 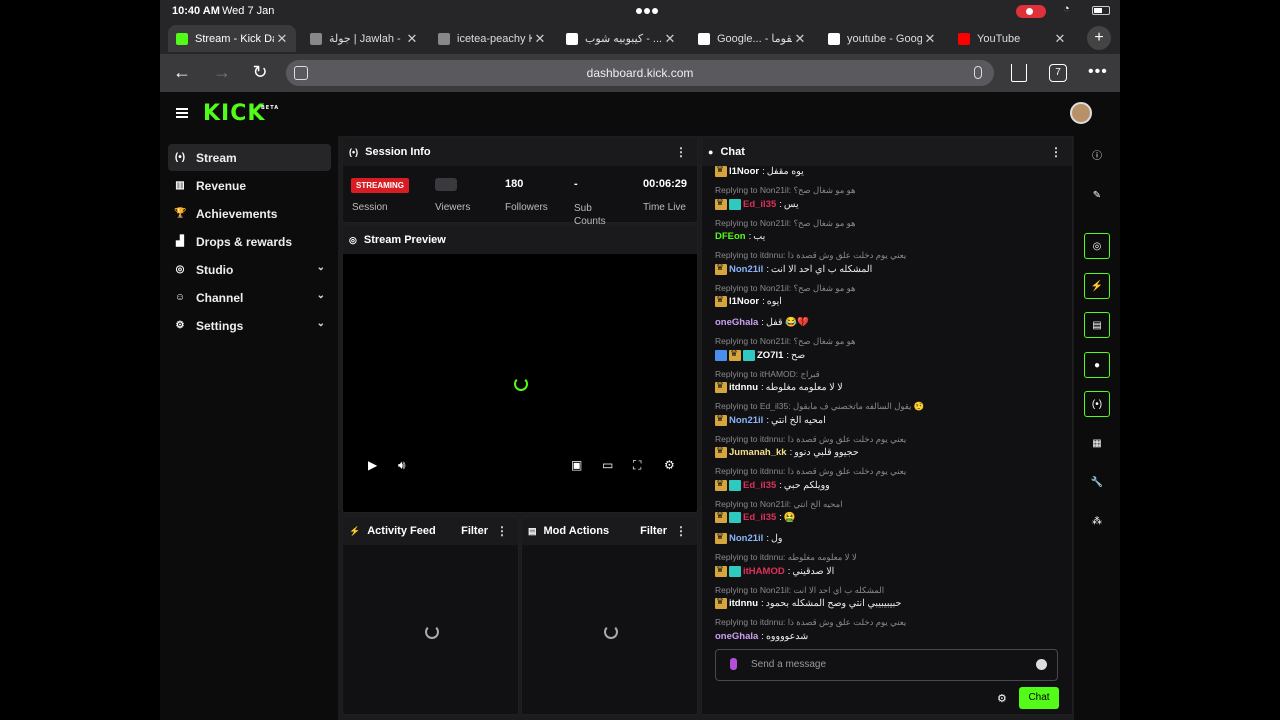 I want to click on sidebar-item-settings: ⚙ Settings ⌄, so click(x=249, y=325).